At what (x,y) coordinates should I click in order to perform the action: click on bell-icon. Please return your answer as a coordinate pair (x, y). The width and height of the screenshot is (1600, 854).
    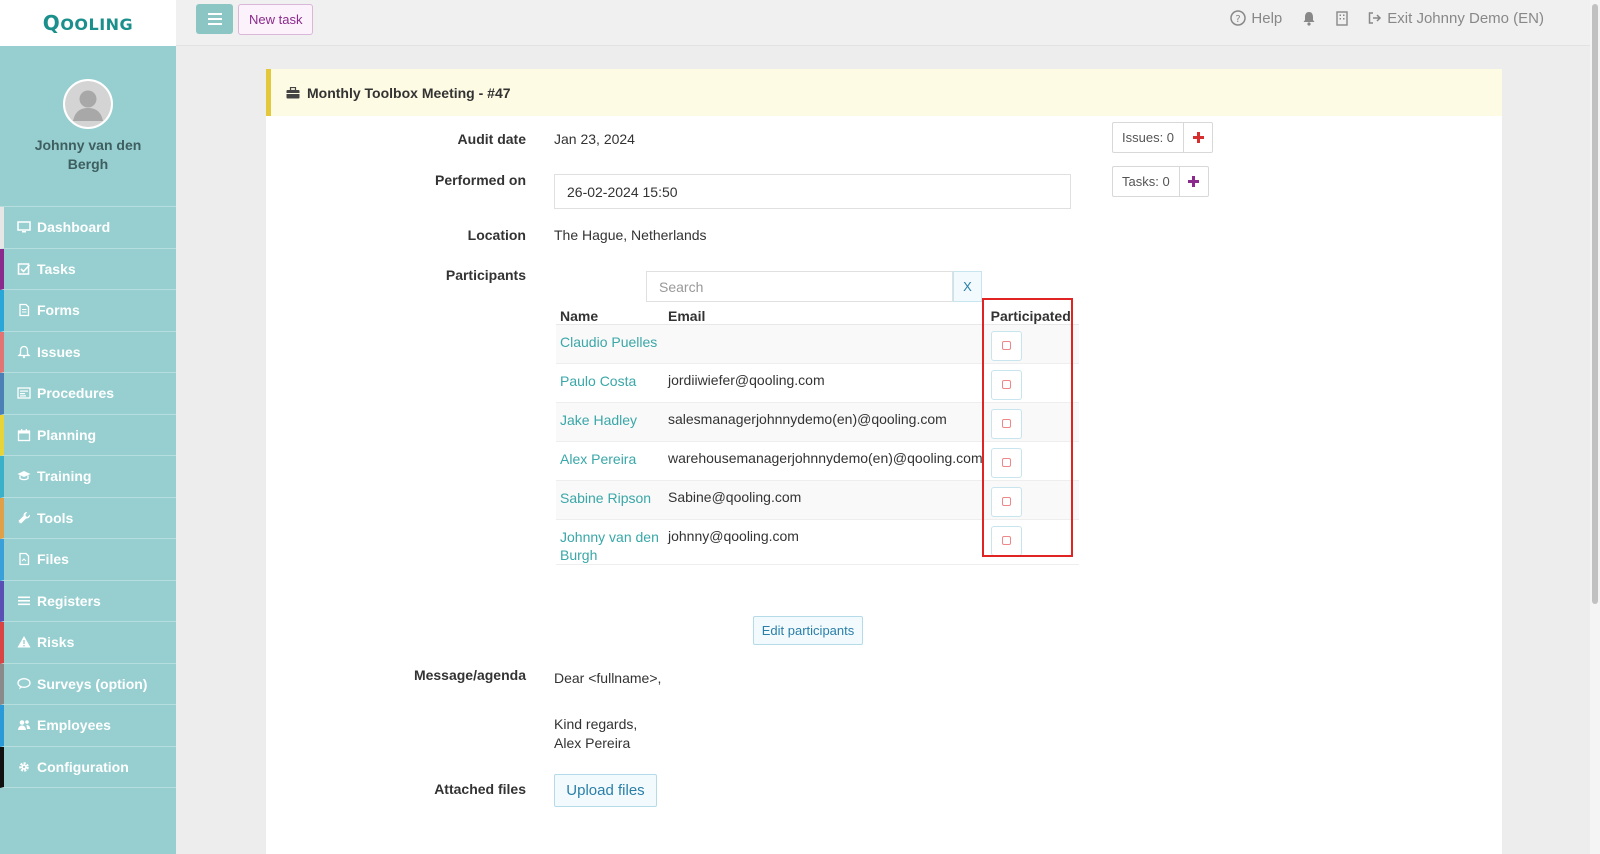
    Looking at the image, I should click on (24, 351).